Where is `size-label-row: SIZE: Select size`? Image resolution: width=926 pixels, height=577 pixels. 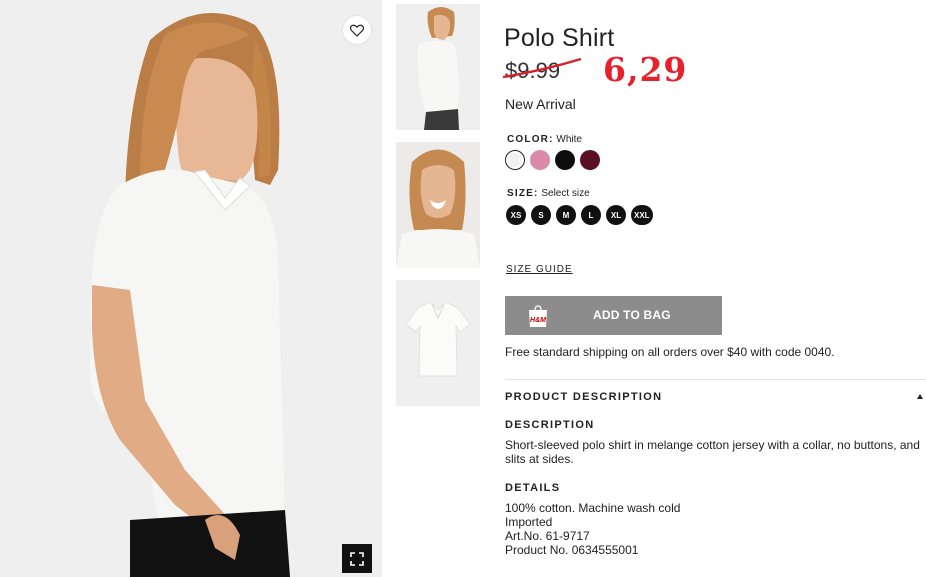 size-label-row: SIZE: Select size is located at coordinates (548, 193).